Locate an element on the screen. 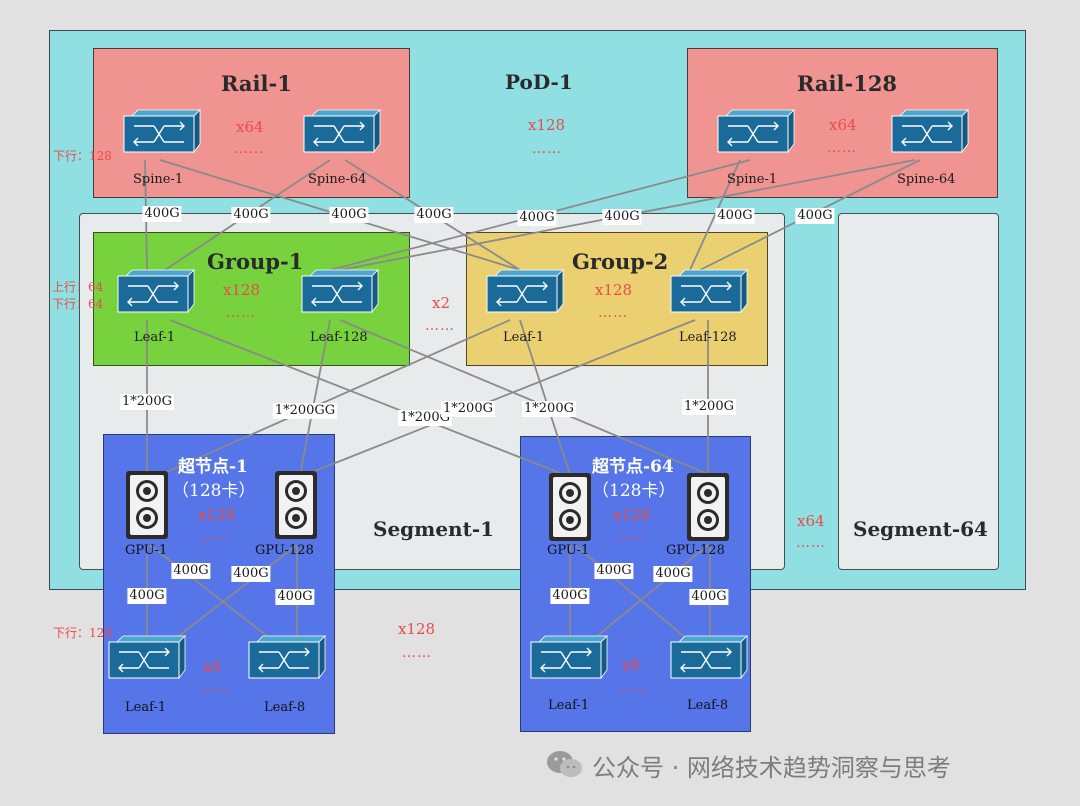 This screenshot has height=806, width=1080. segments-multiplier: x64 is located at coordinates (811, 521).